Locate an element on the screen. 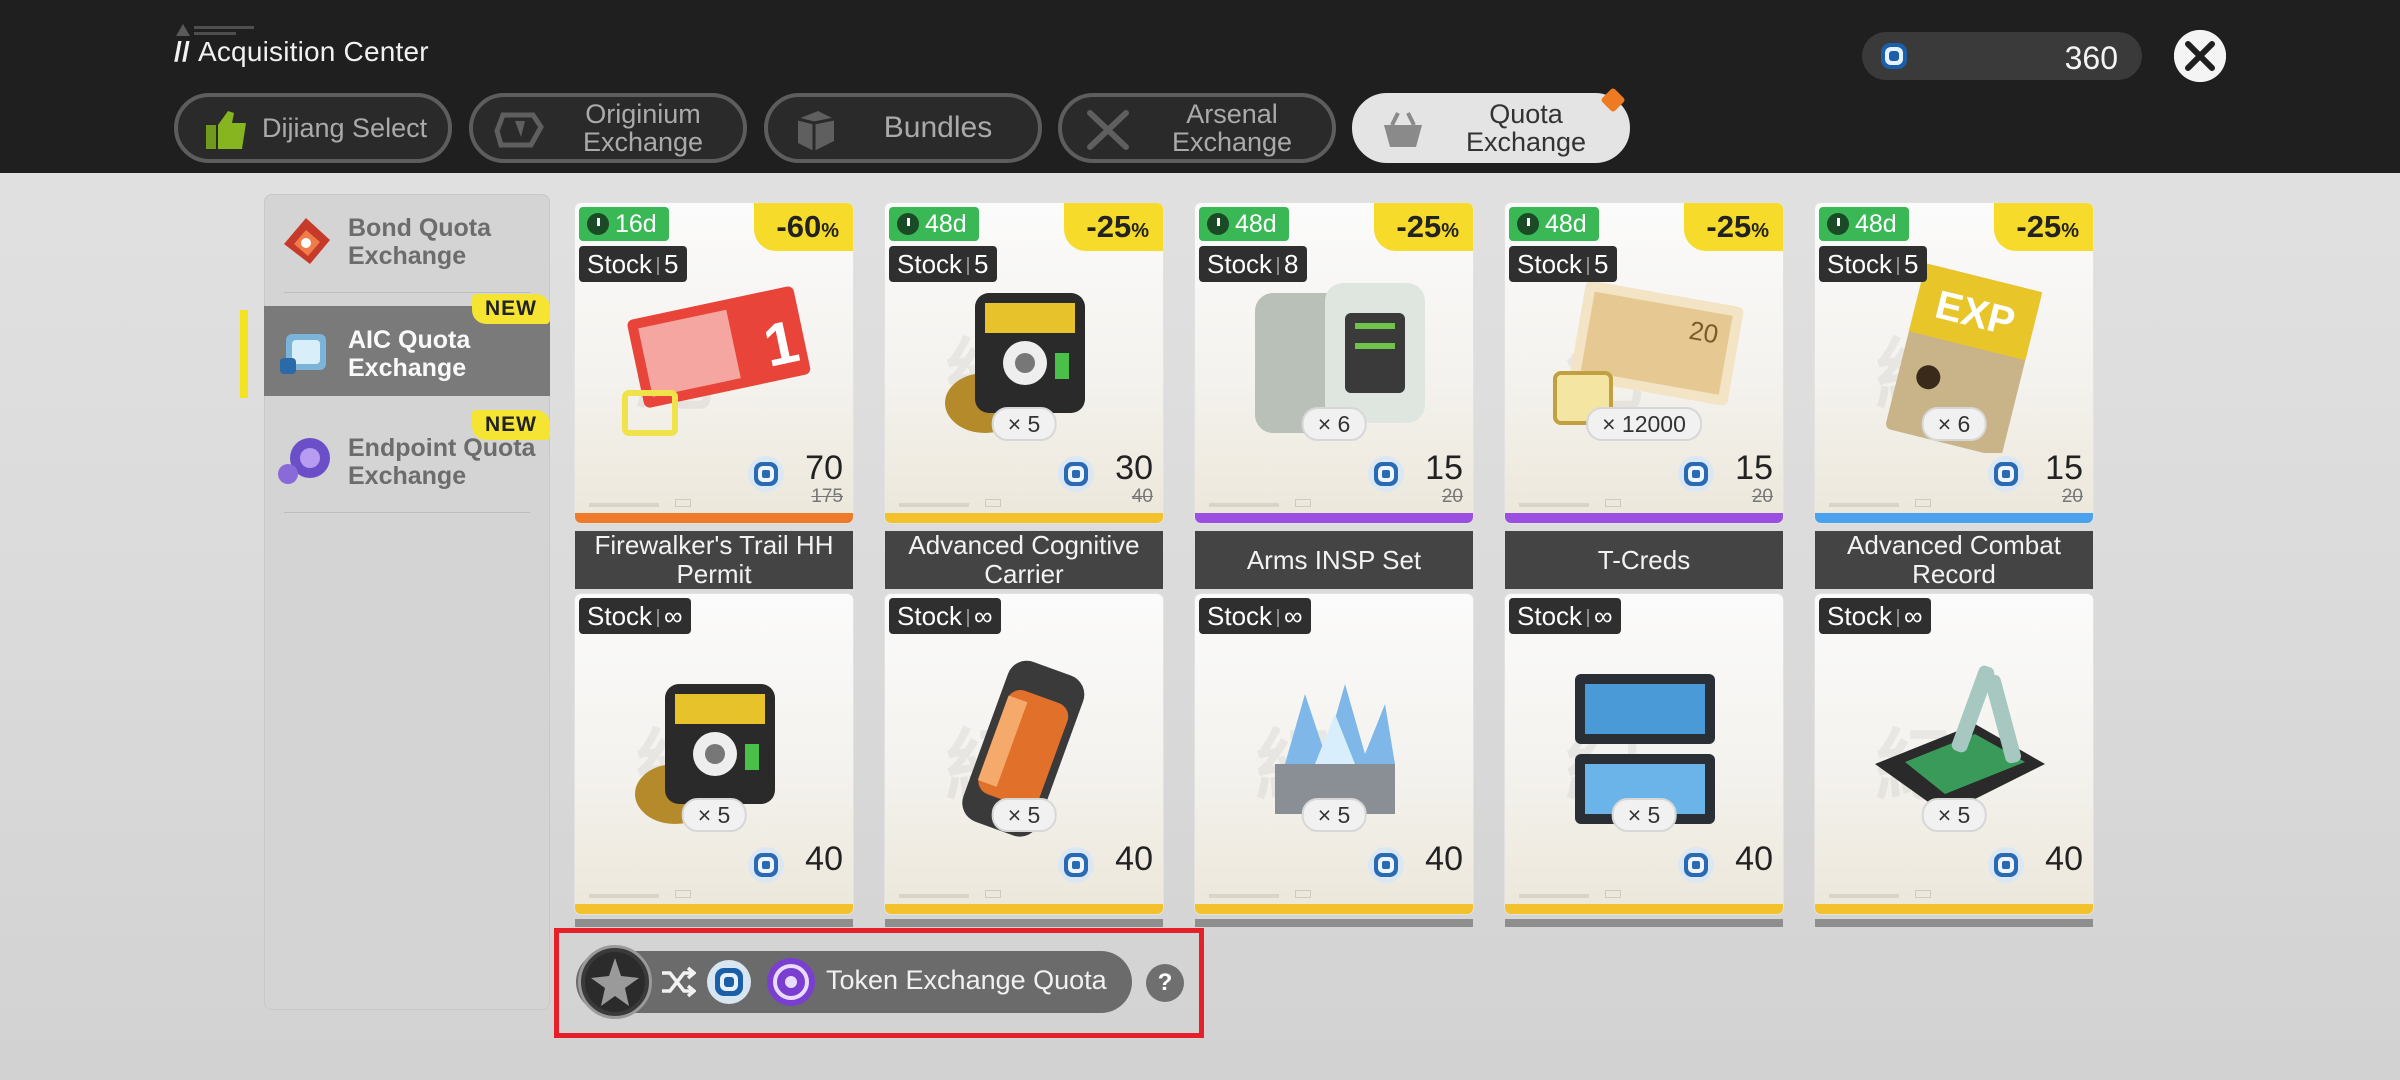 This screenshot has height=1080, width=2400. tab-arsenal-exchange: Arsenal Exchange is located at coordinates (1197, 128).